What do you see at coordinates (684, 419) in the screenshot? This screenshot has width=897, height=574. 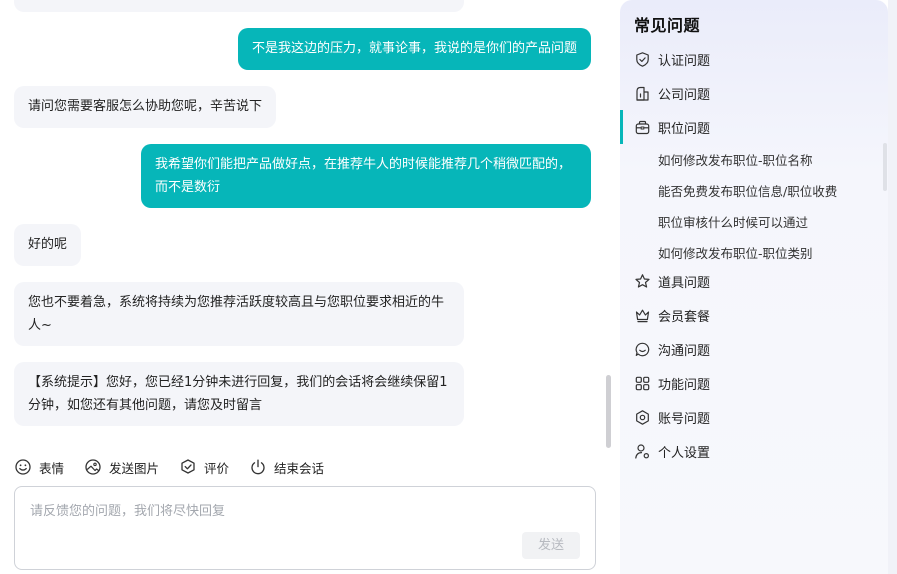 I see `faq-category-label: 账号问题` at bounding box center [684, 419].